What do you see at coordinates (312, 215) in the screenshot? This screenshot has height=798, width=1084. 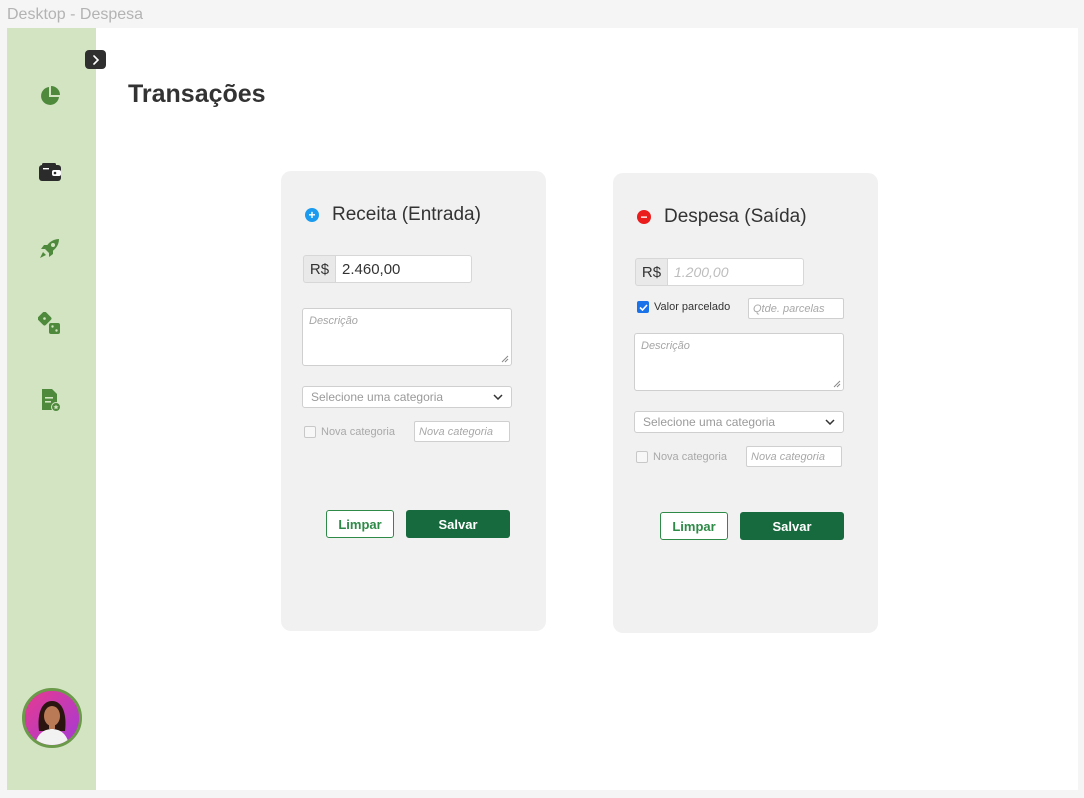 I see `plus-circle-icon: +` at bounding box center [312, 215].